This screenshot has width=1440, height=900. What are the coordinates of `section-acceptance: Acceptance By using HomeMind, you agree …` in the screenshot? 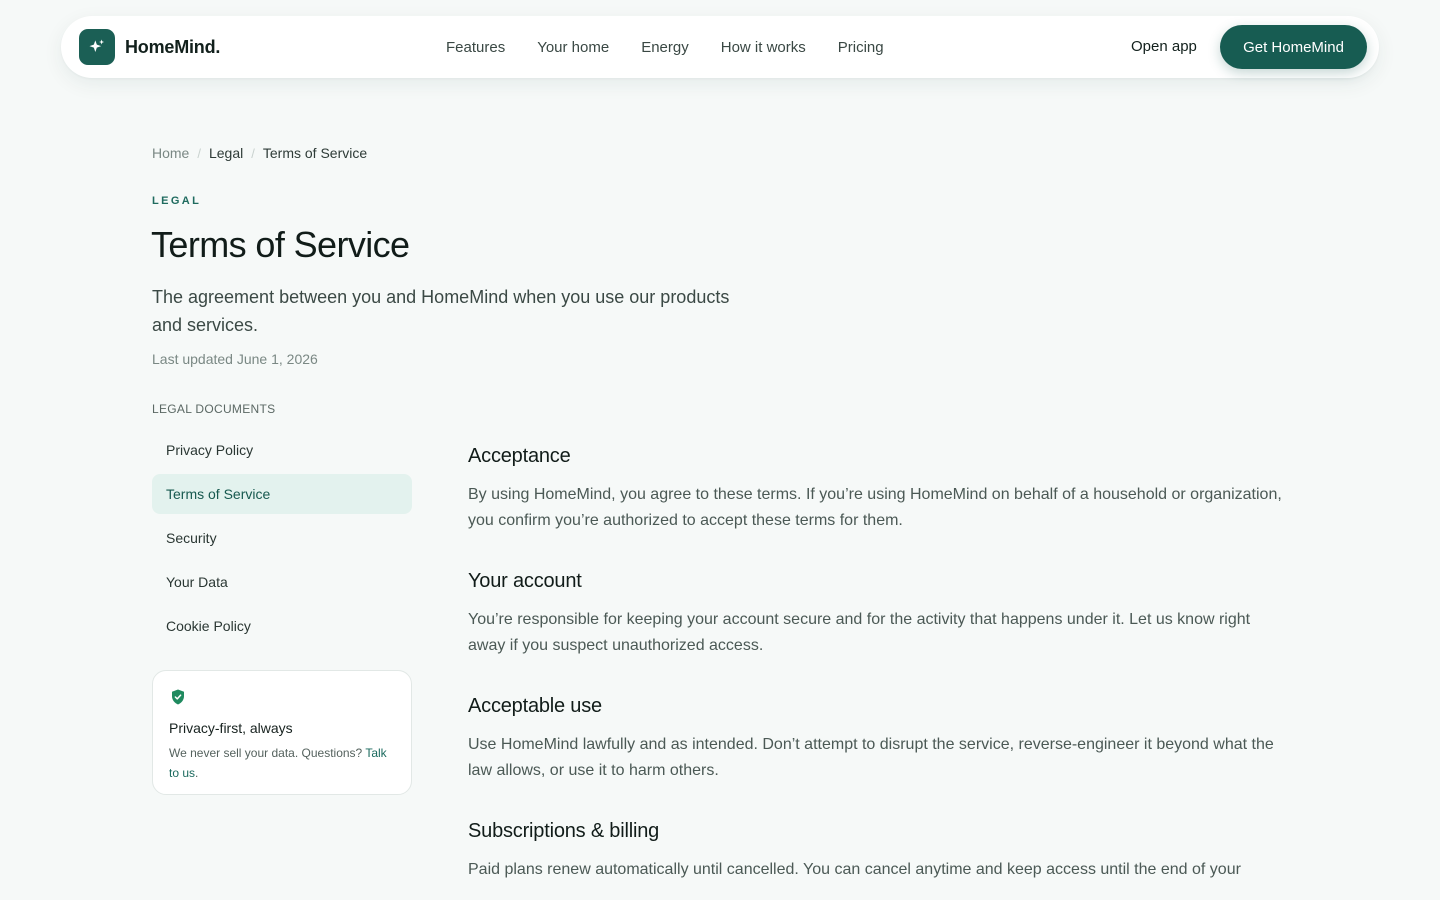 It's located at (878, 488).